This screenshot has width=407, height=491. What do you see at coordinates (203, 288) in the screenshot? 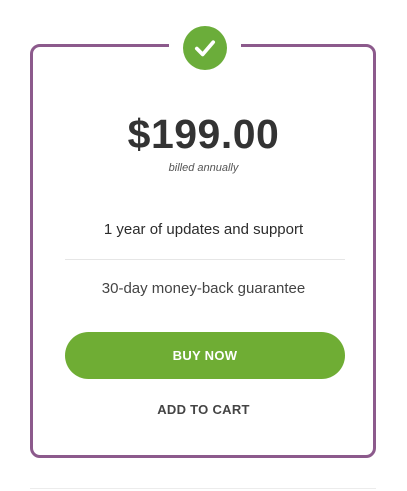
I see `feature-money-back-guarantee: 30-day money-back guarantee` at bounding box center [203, 288].